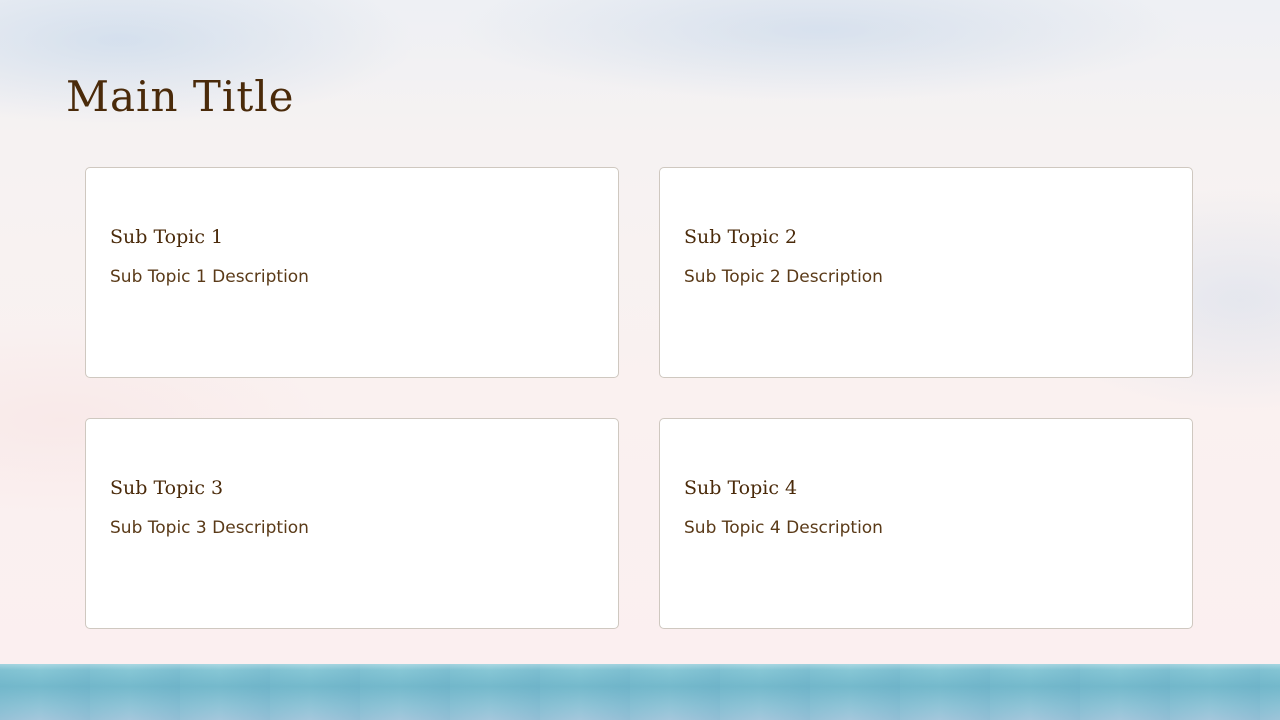 The width and height of the screenshot is (1280, 720). I want to click on sub-topic-title: Sub Topic 2, so click(741, 237).